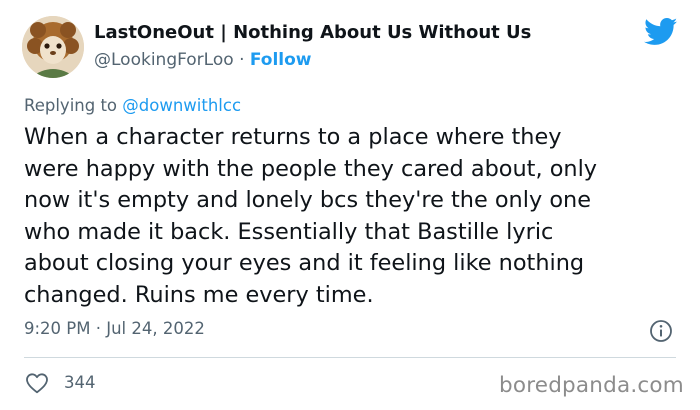 The image size is (700, 410). What do you see at coordinates (37, 383) in the screenshot?
I see `heart-icon` at bounding box center [37, 383].